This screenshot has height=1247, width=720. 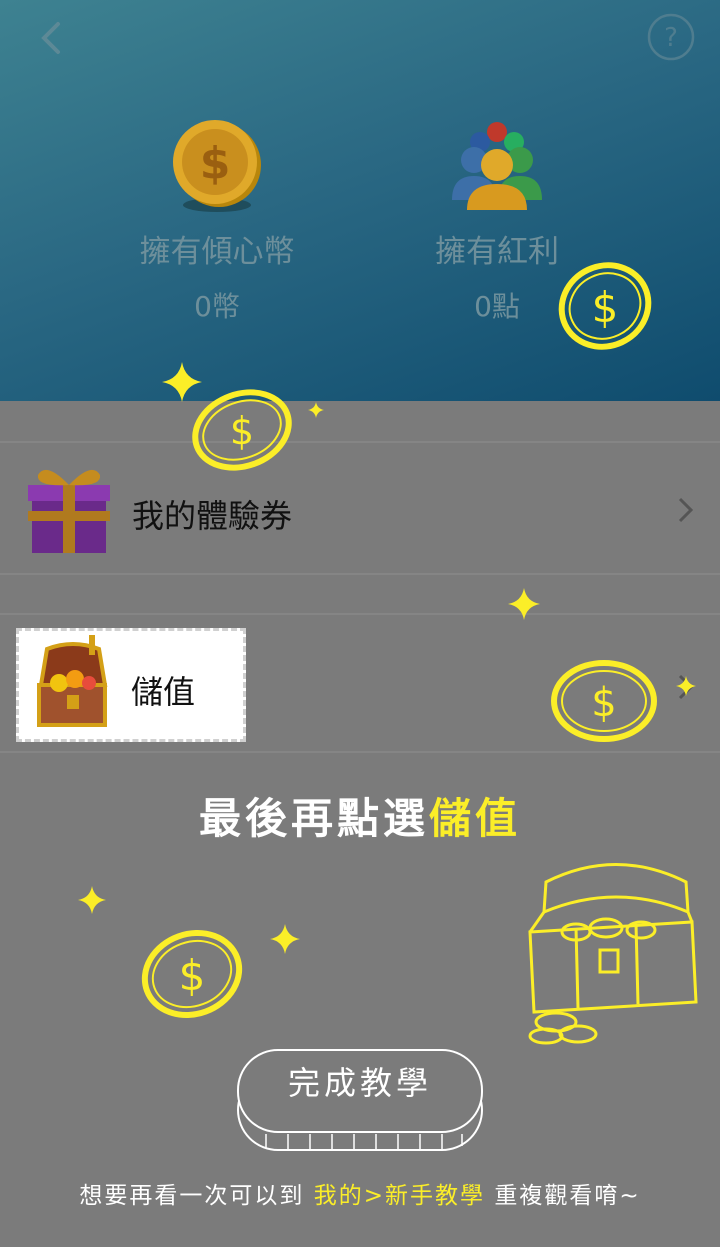 I want to click on topup-label: 儲值, so click(x=163, y=692).